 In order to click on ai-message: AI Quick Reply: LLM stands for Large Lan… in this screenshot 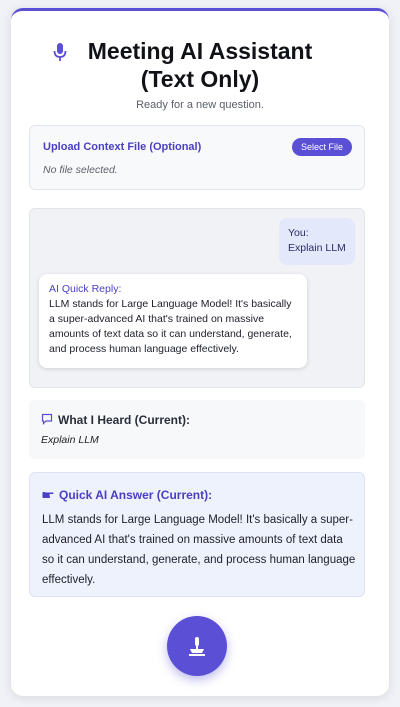, I will do `click(173, 321)`.